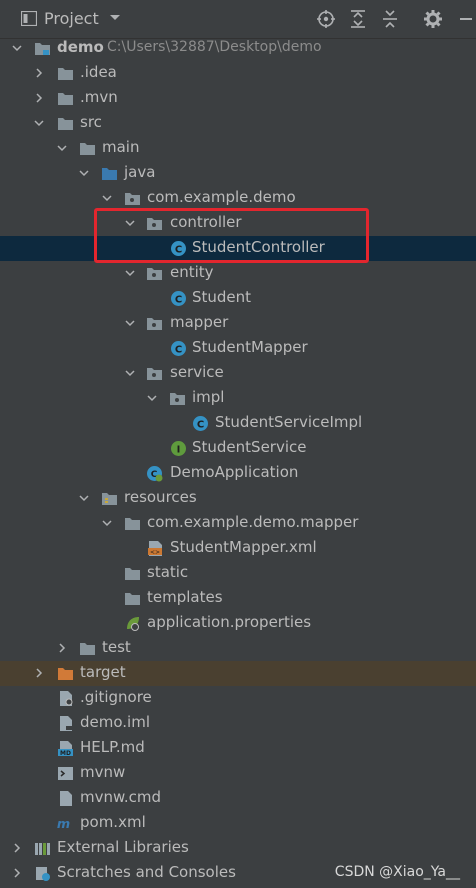 The height and width of the screenshot is (888, 476). What do you see at coordinates (65, 753) in the screenshot?
I see `svg-text: MD` at bounding box center [65, 753].